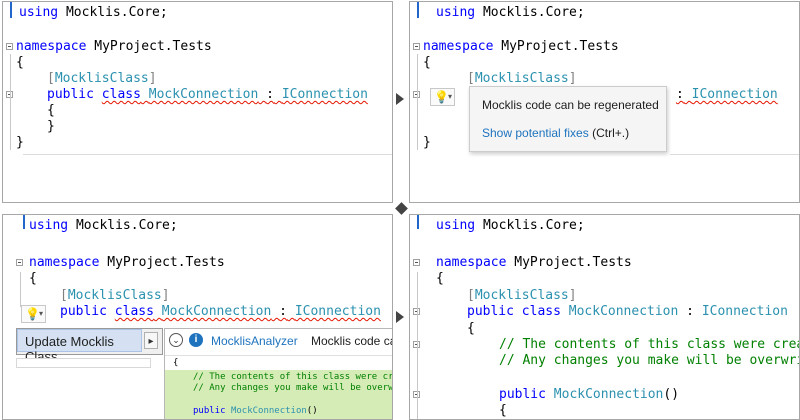 This screenshot has width=800, height=420. What do you see at coordinates (535, 133) in the screenshot?
I see `show-potential-fixes-link: Show potential fixes` at bounding box center [535, 133].